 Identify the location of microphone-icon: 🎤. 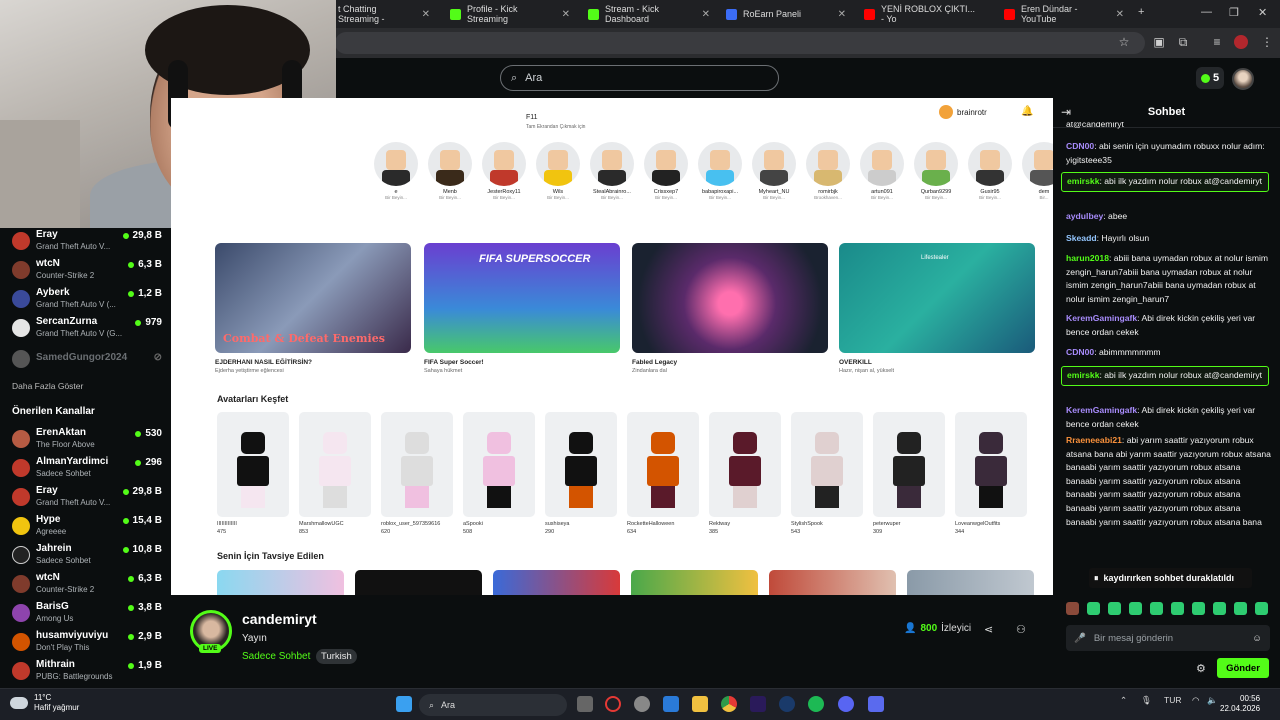
(1080, 638).